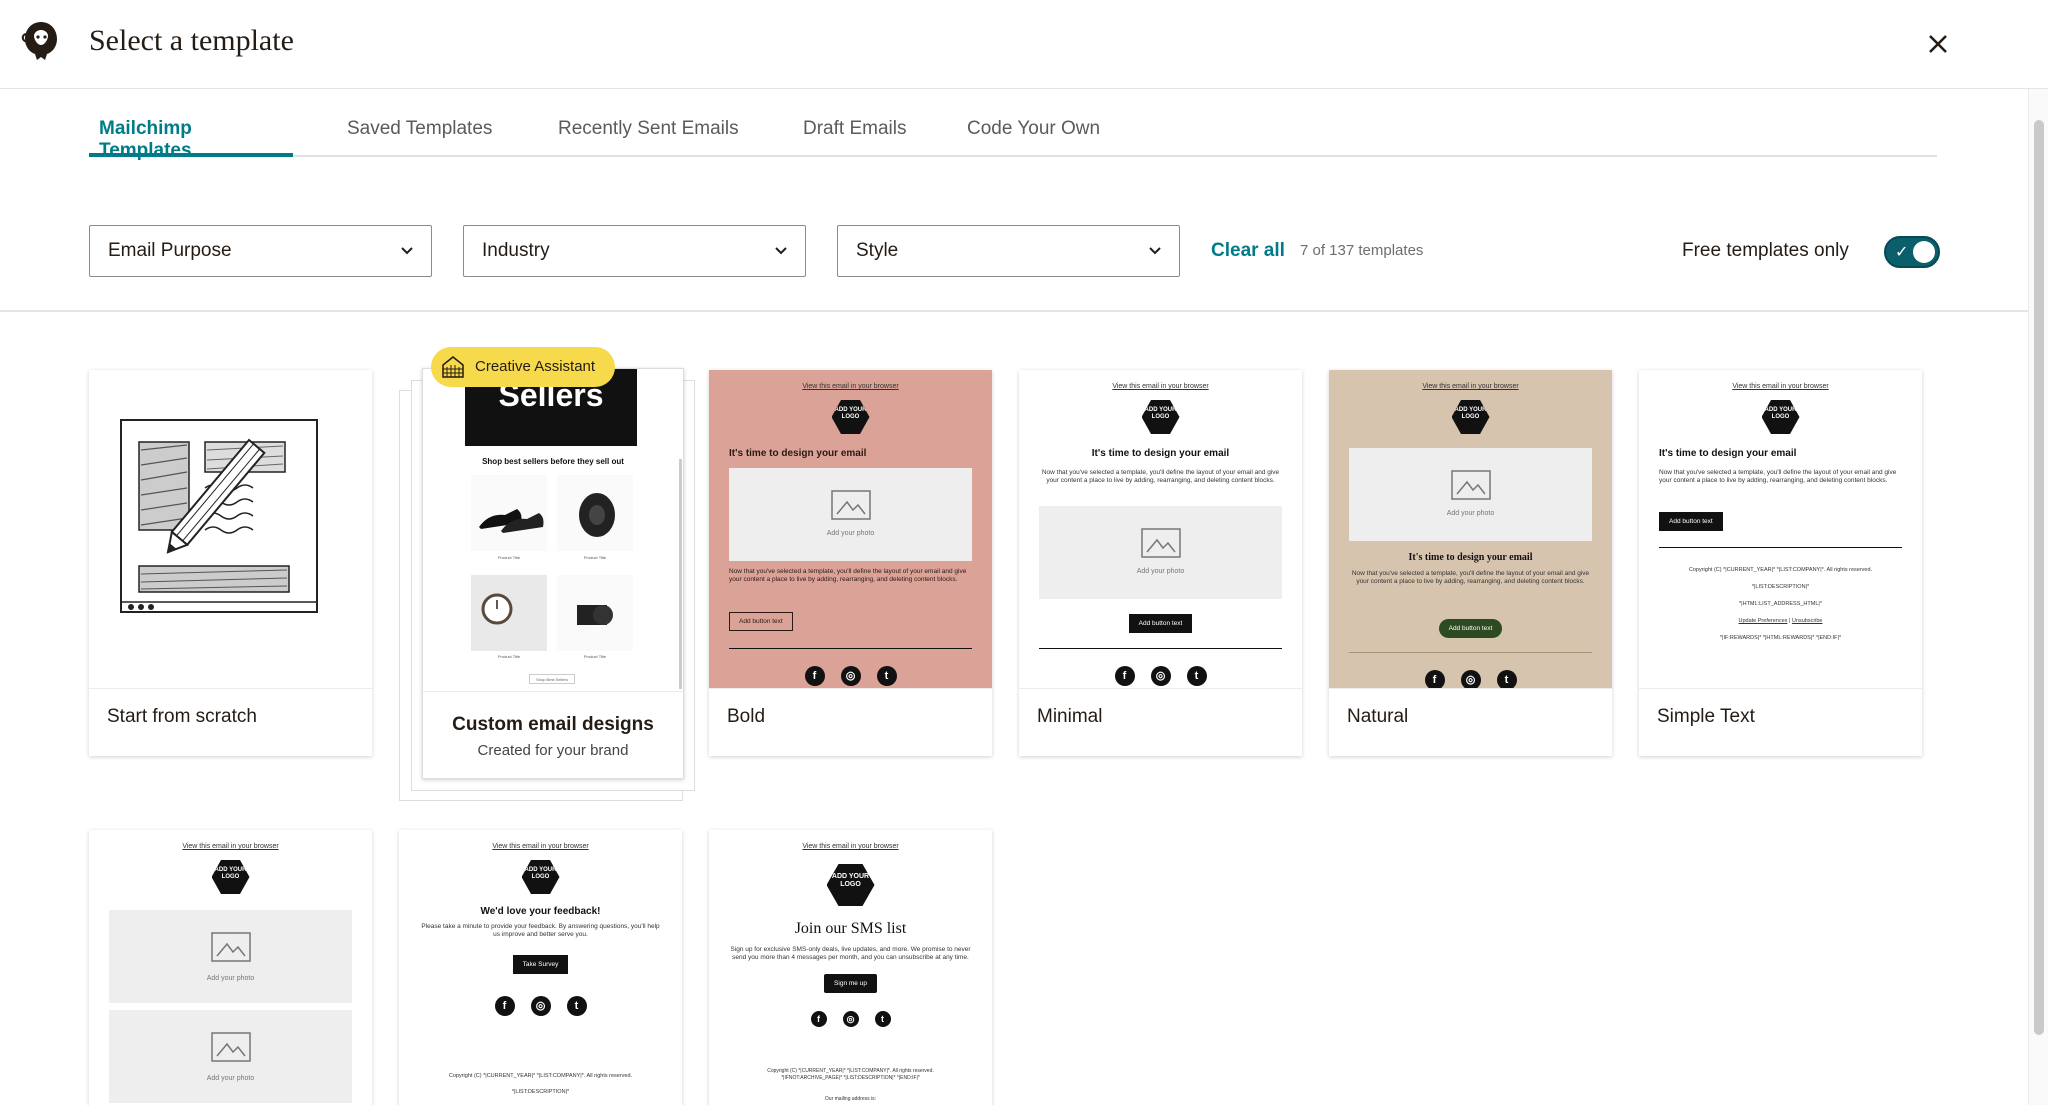 The height and width of the screenshot is (1105, 2048). What do you see at coordinates (1912, 252) in the screenshot?
I see `free-templates-toggle: ✓` at bounding box center [1912, 252].